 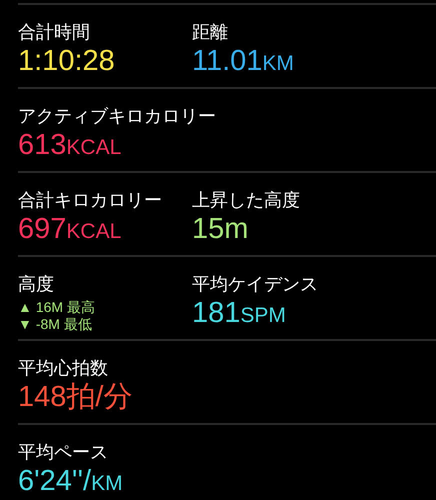 I want to click on altitude-label: 最低, so click(x=78, y=324).